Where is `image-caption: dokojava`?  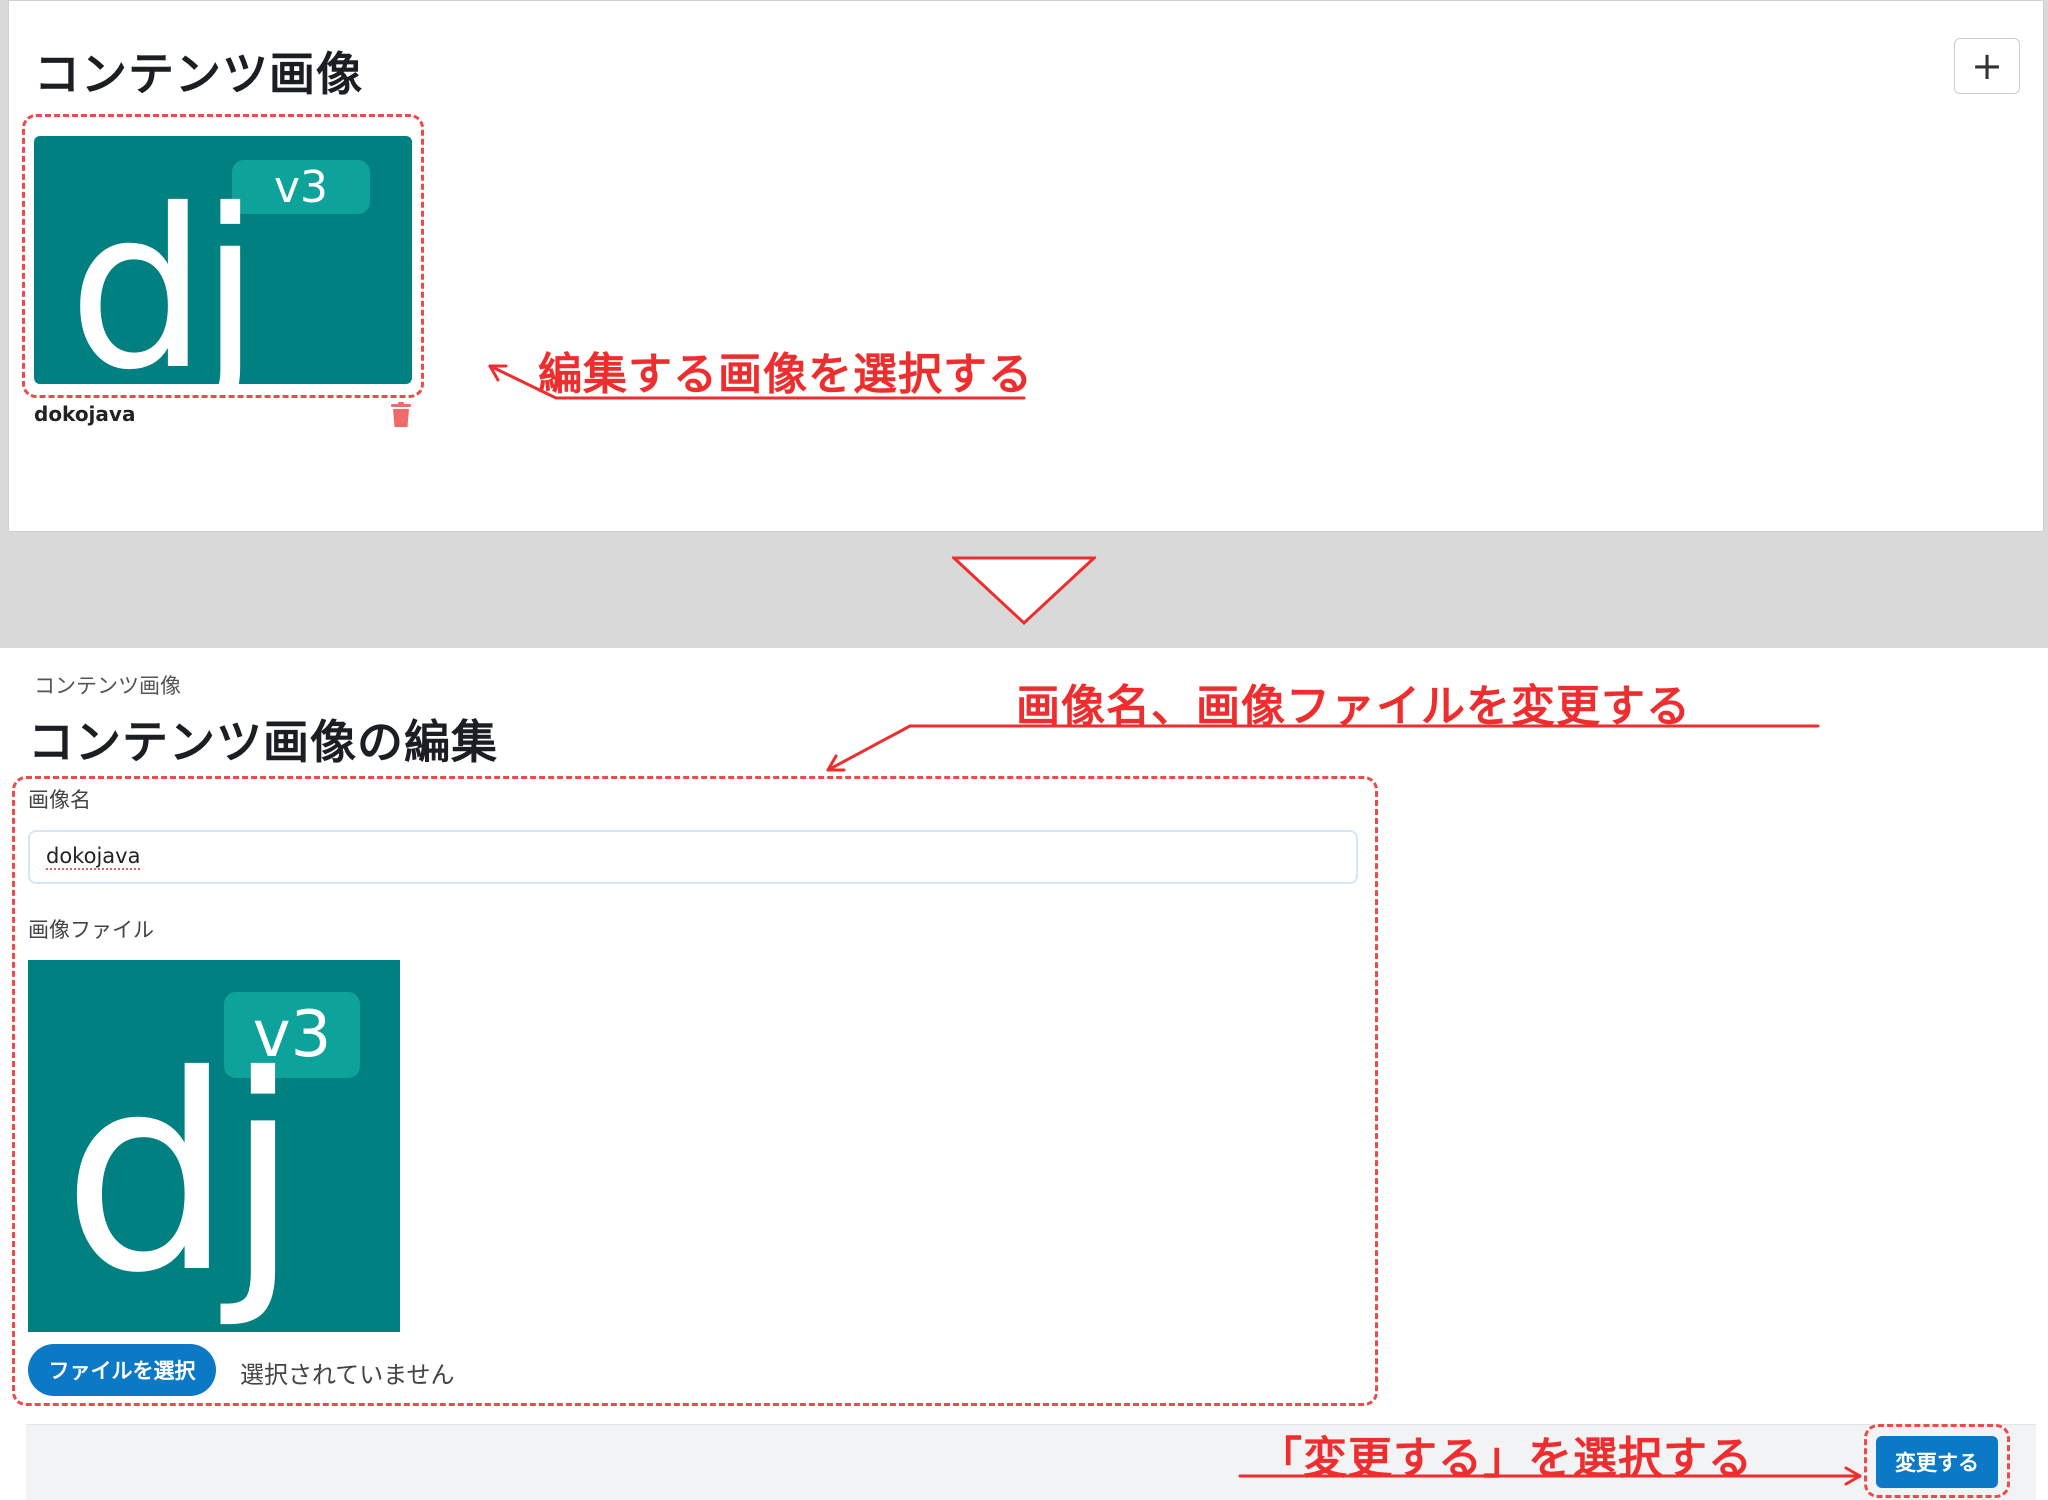 image-caption: dokojava is located at coordinates (85, 414).